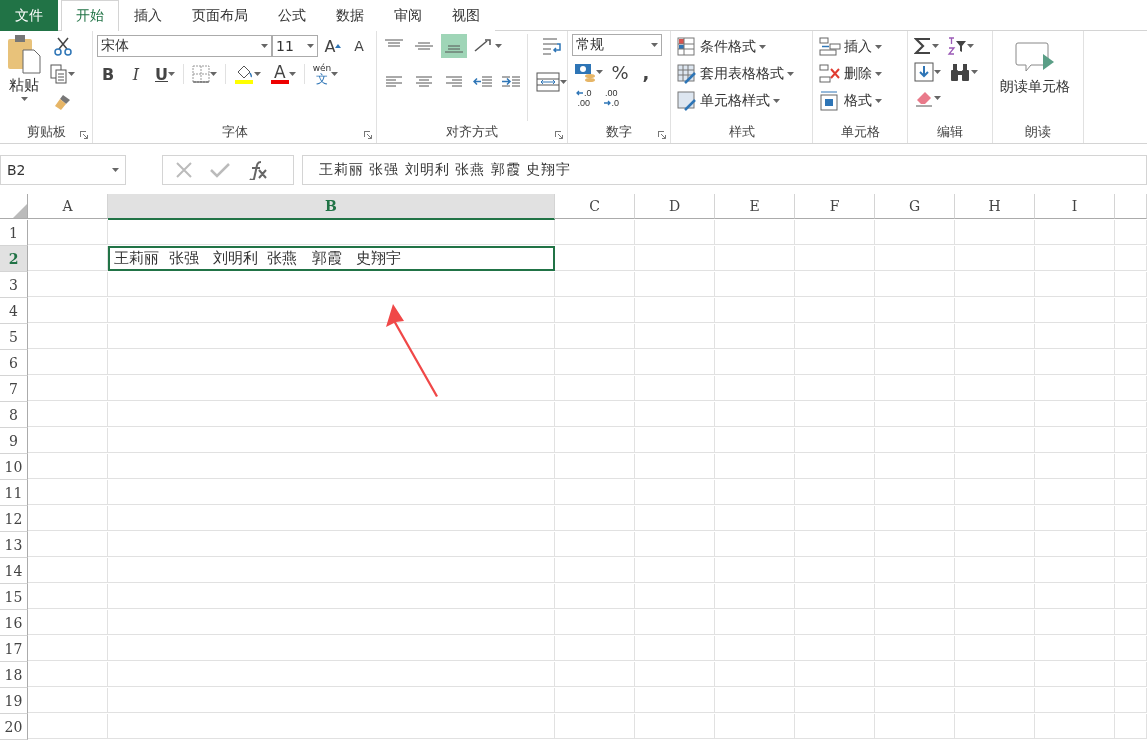 This screenshot has height=741, width=1147. Describe the element at coordinates (325, 74) in the screenshot. I see `phonetic-button: wén 文` at that location.